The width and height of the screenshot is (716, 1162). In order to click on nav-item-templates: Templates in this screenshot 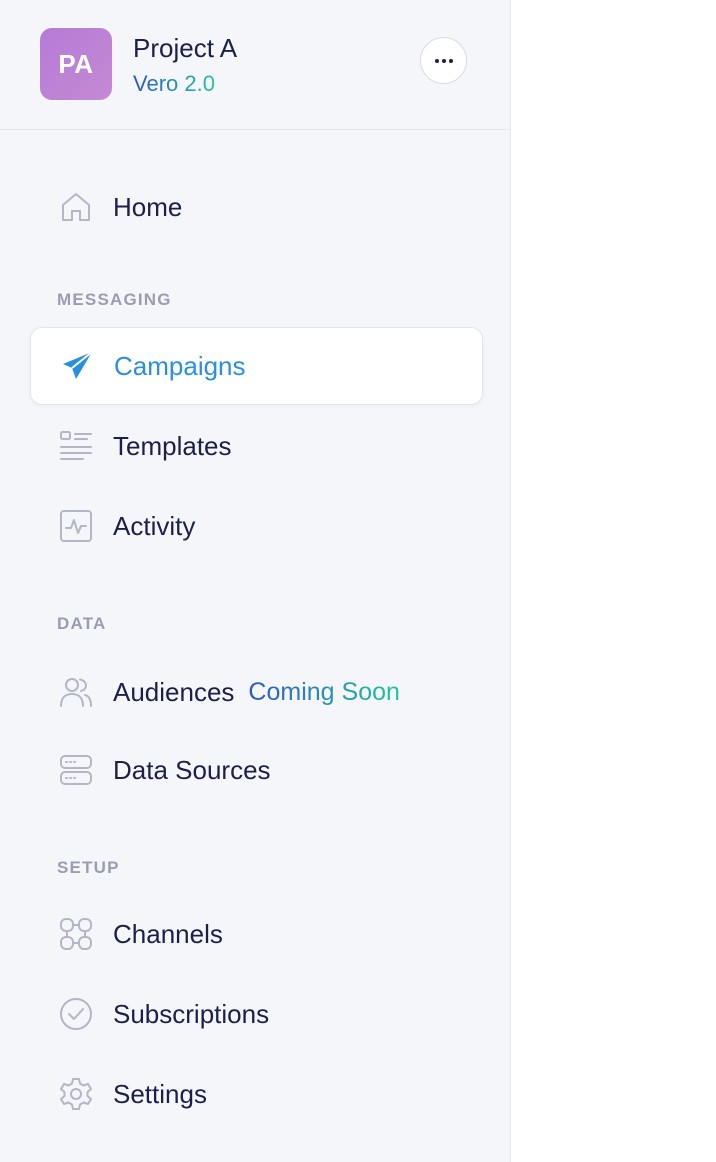, I will do `click(256, 446)`.